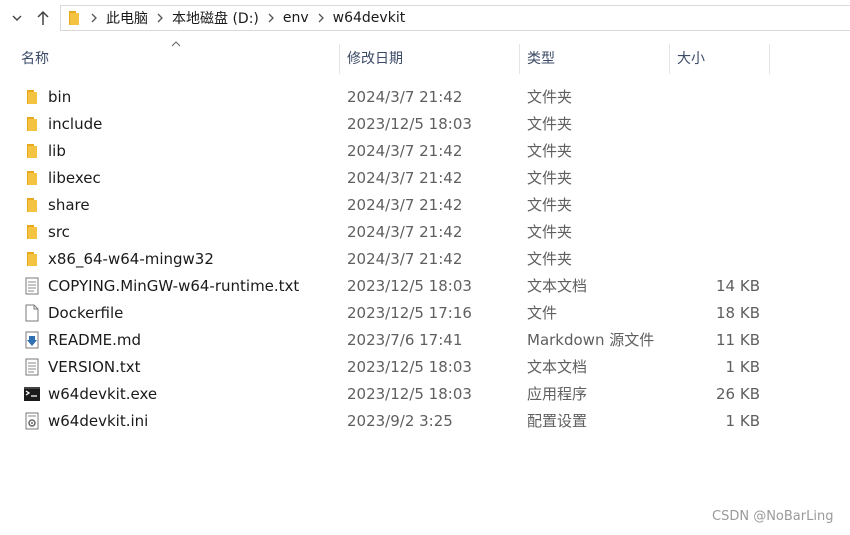 The image size is (850, 535). I want to click on file-row: share 2024/3/7 21:42 文件夹, so click(425, 204).